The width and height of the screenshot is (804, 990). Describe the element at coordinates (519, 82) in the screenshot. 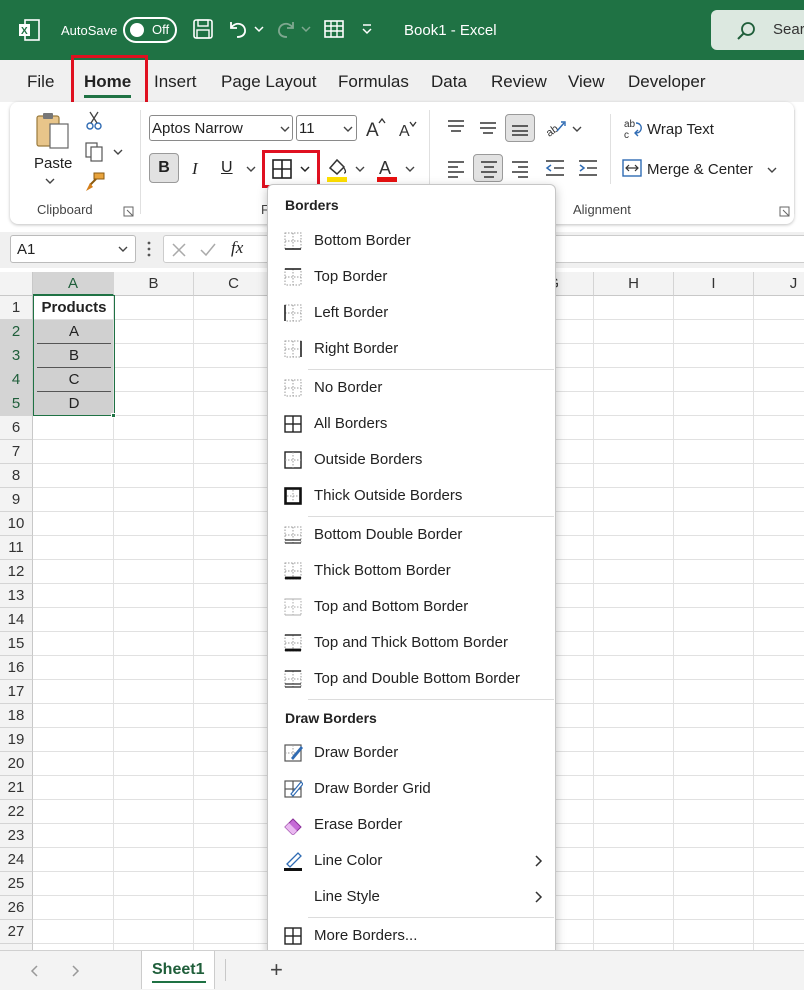

I see `tab-review: Review` at that location.